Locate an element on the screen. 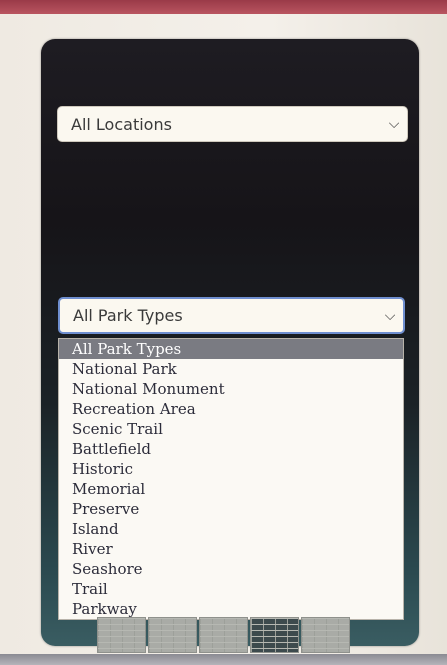  option-seashore: Seashore is located at coordinates (231, 569).